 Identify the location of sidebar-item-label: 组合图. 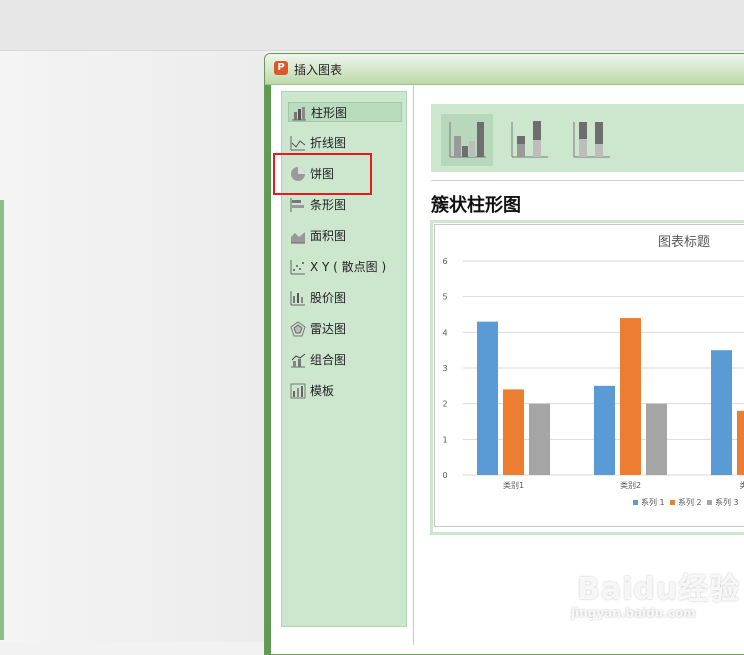
(328, 360).